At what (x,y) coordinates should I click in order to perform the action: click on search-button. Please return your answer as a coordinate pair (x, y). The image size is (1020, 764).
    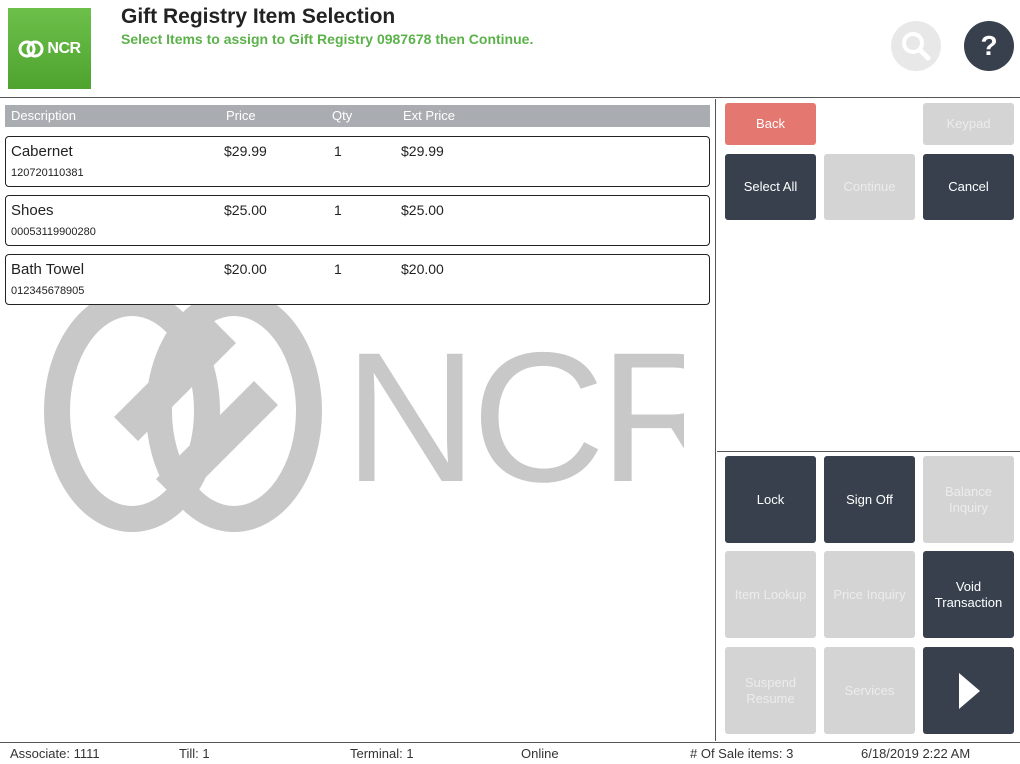
    Looking at the image, I should click on (916, 46).